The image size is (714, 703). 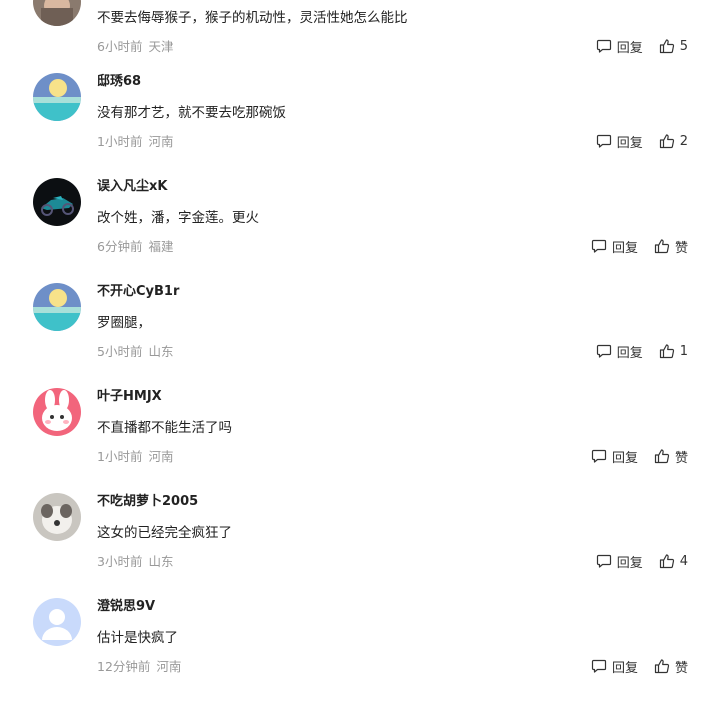 I want to click on username: 叶子HMJX, so click(x=129, y=397).